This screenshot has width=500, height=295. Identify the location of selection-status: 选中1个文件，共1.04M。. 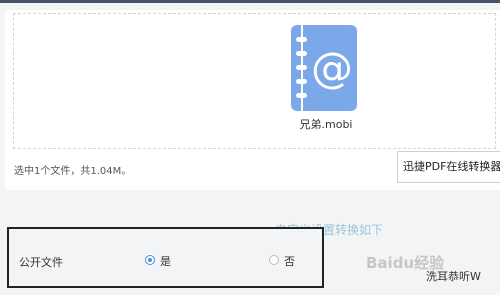
(73, 171).